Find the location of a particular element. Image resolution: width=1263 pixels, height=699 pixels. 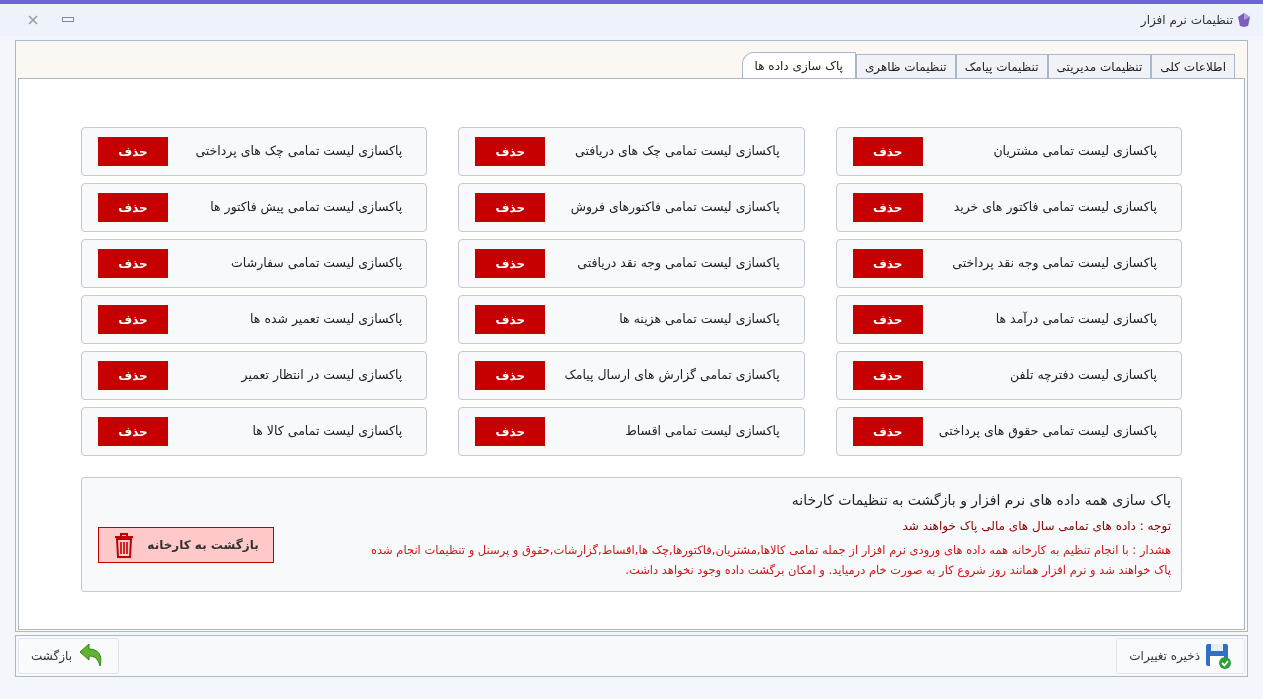

close-icon is located at coordinates (33, 20).